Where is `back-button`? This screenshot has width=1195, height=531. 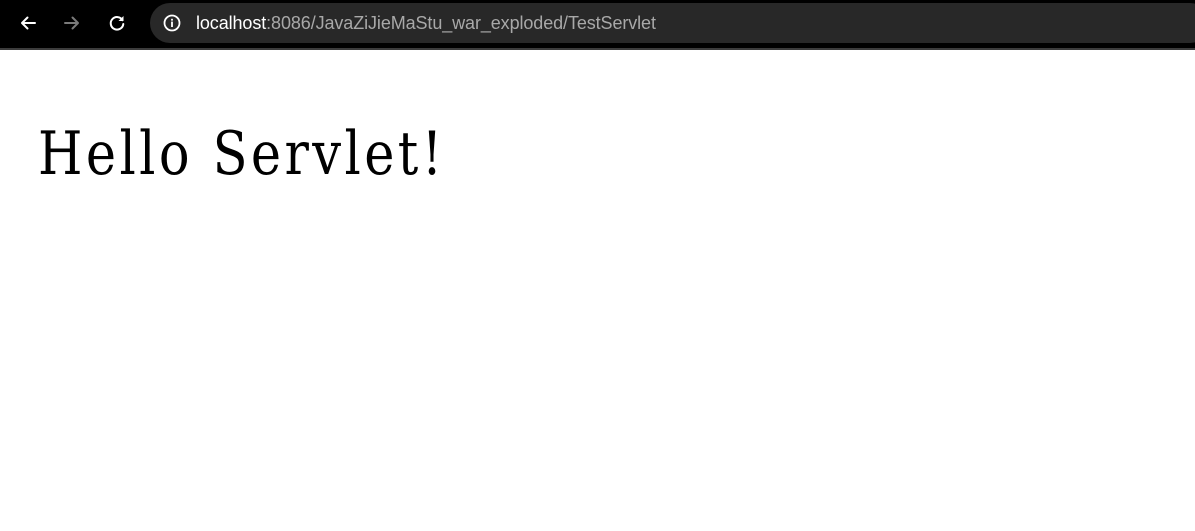
back-button is located at coordinates (28, 23).